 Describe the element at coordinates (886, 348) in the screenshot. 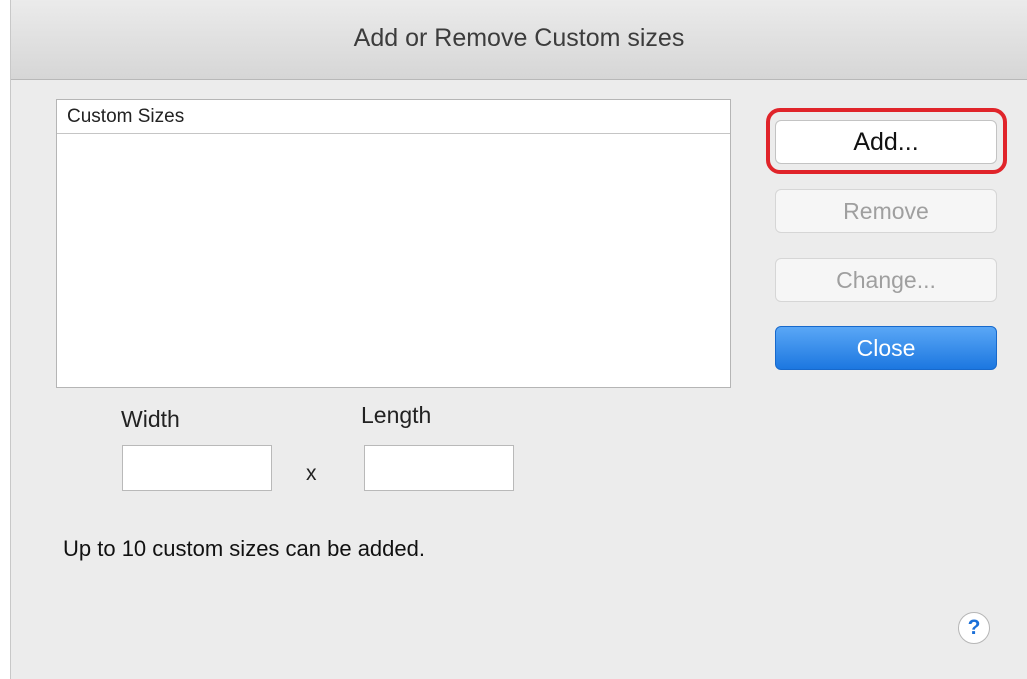

I see `close-button: Close` at that location.